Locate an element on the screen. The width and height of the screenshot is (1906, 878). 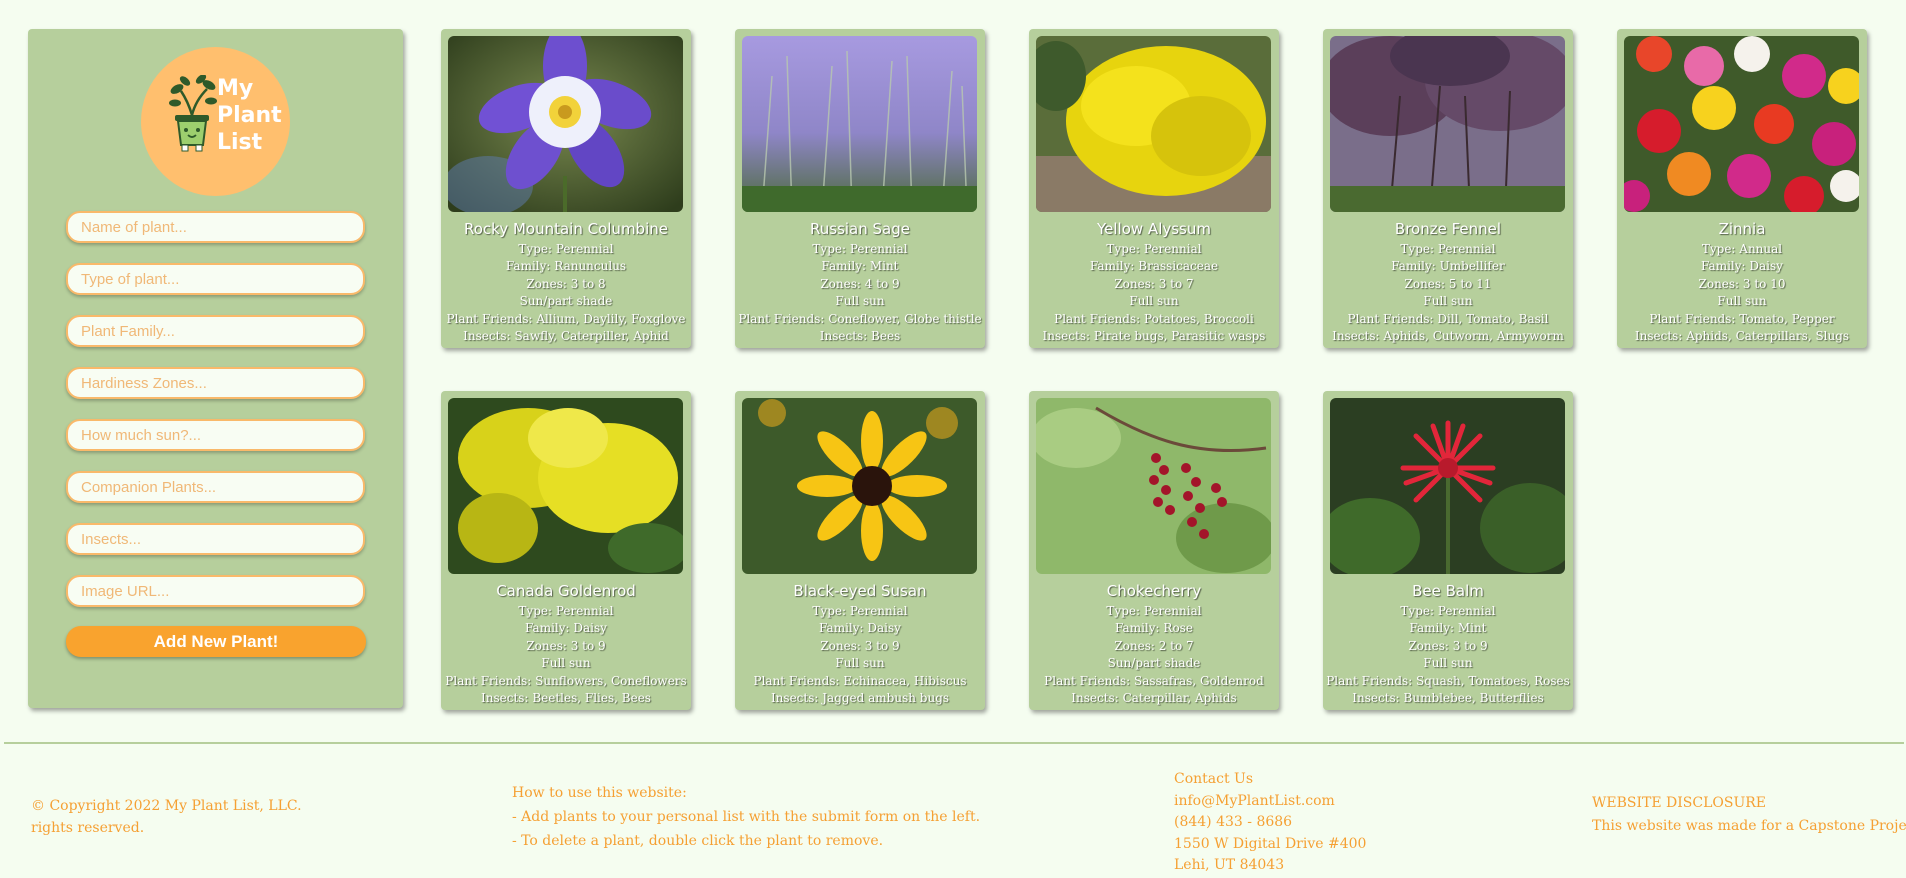
plant-friends: Plant Friends: Echinacea, Hibiscus is located at coordinates (860, 680).